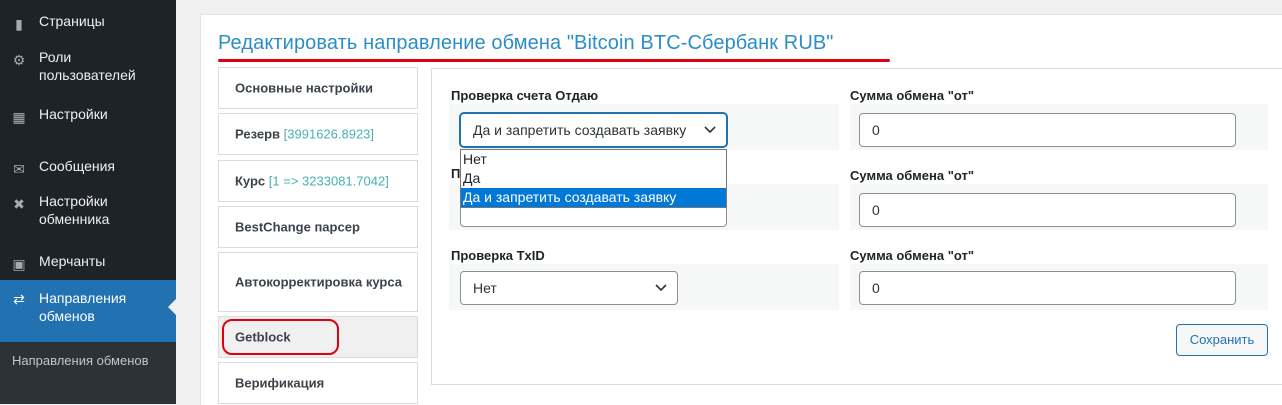  I want to click on account-check-select: Да и запретить создавать заявку, so click(593, 130).